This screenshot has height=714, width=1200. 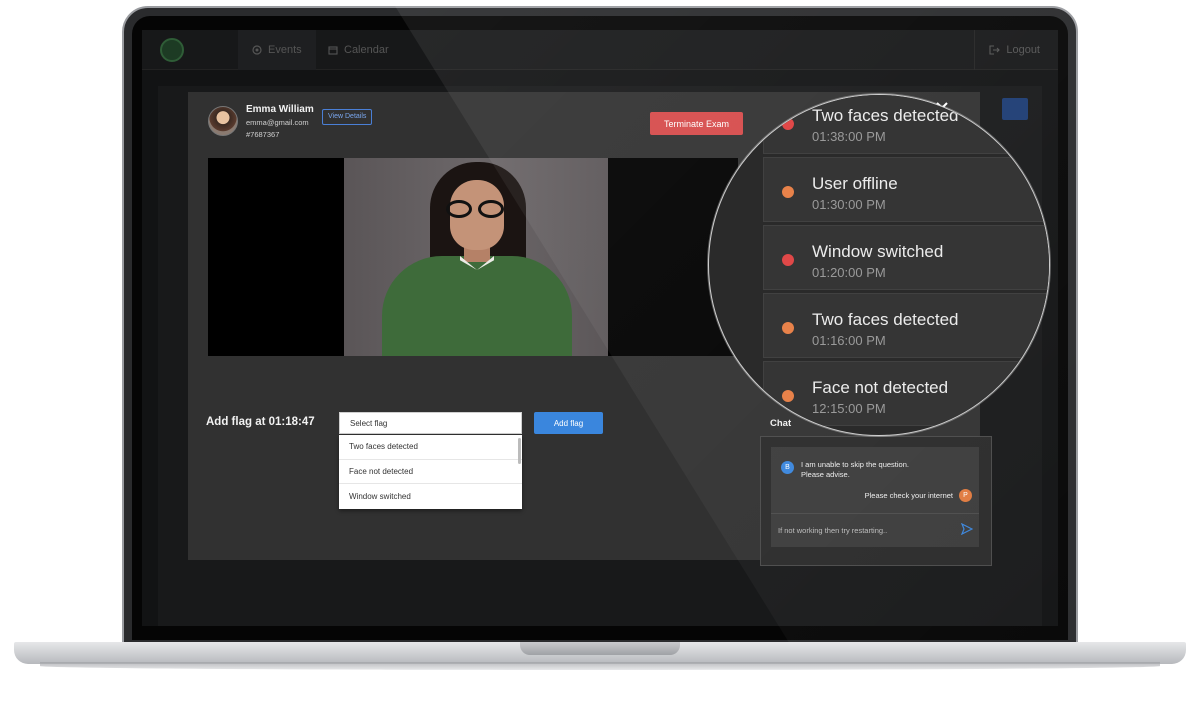 I want to click on add-flag-label: Add flag at 01:18:47, so click(x=260, y=422).